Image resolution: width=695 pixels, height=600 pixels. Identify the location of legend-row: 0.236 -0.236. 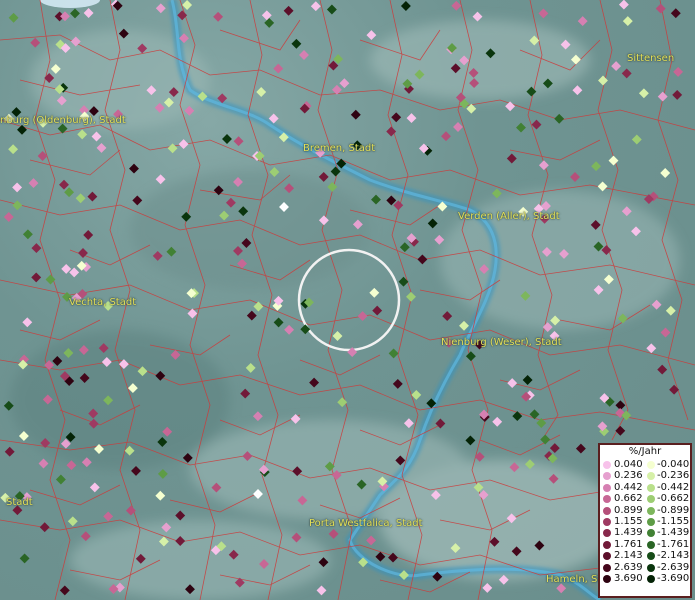
(645, 475).